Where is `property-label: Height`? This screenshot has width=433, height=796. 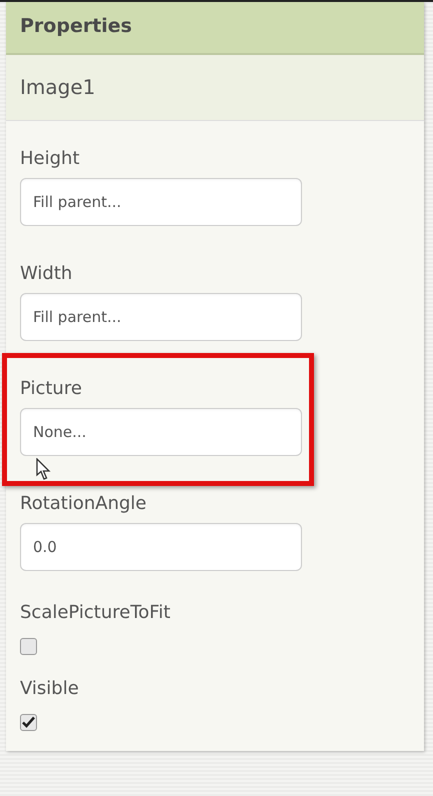
property-label: Height is located at coordinates (50, 158).